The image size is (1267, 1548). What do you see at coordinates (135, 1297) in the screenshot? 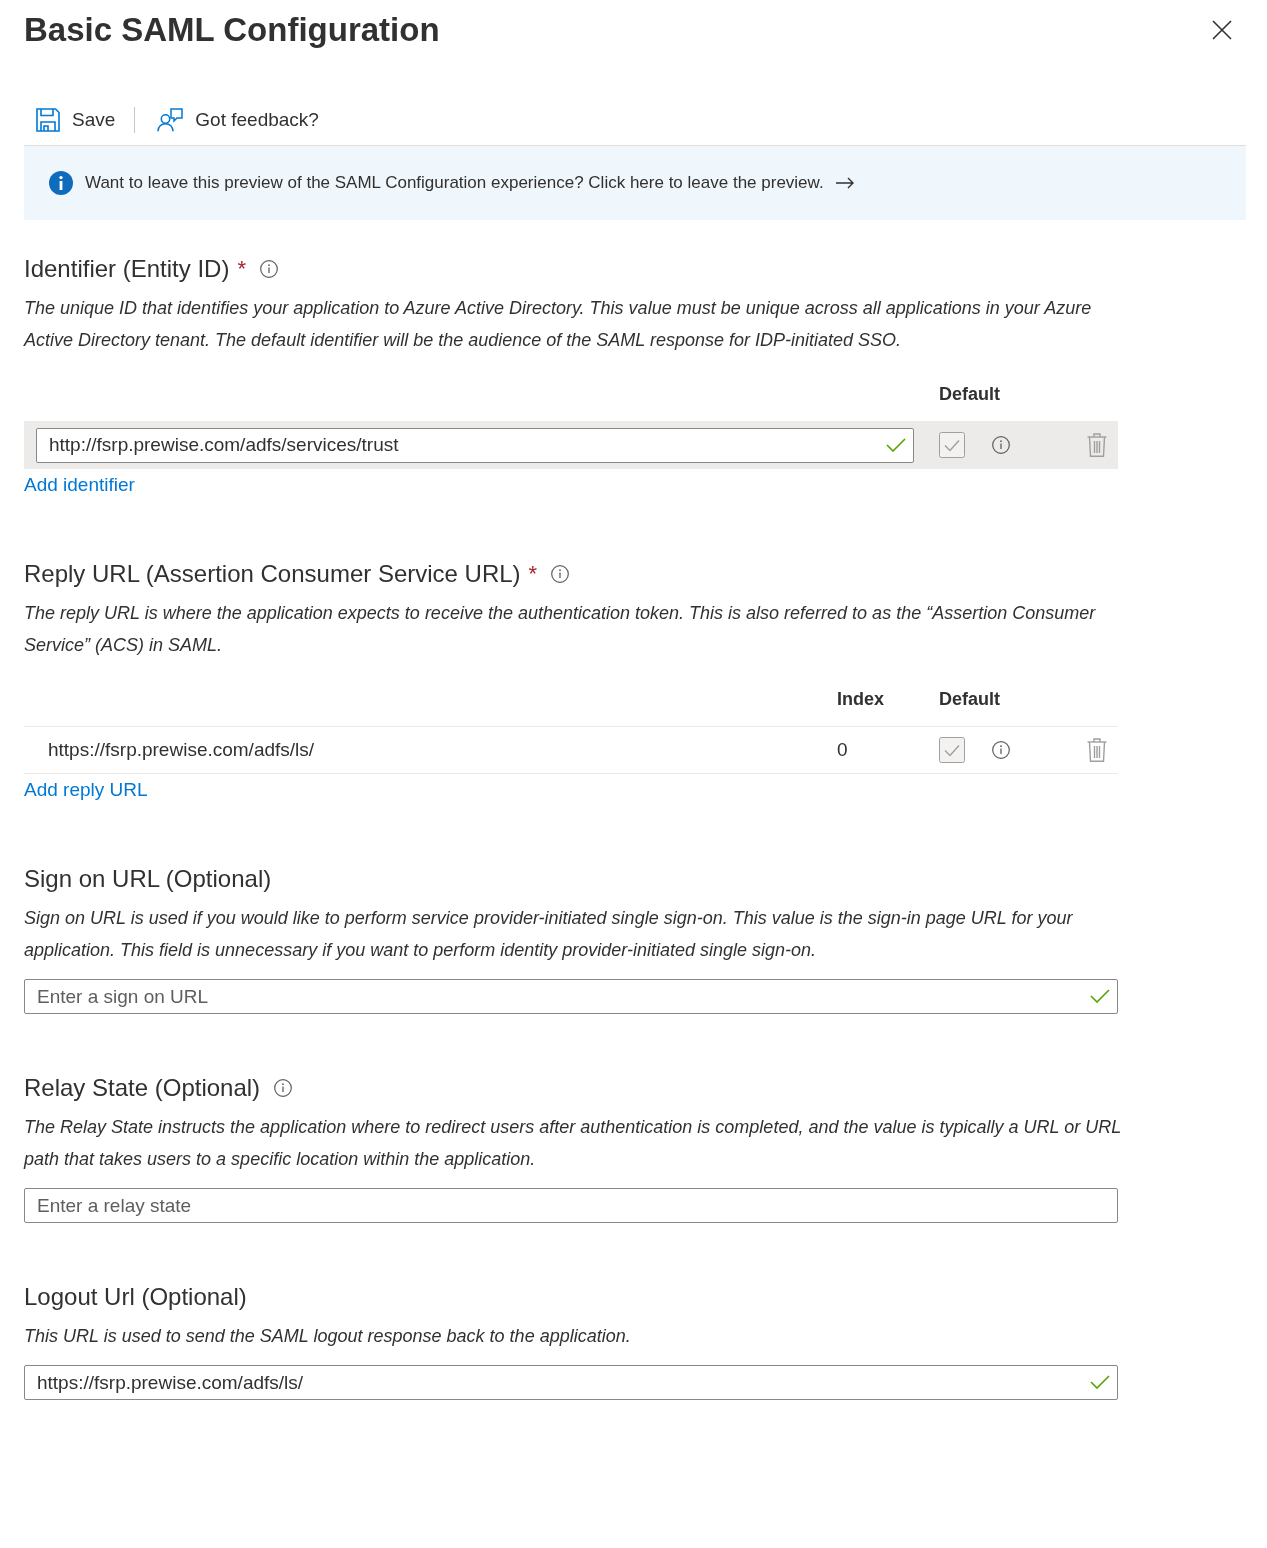
I see `section-title: Logout Url (Optional)` at bounding box center [135, 1297].